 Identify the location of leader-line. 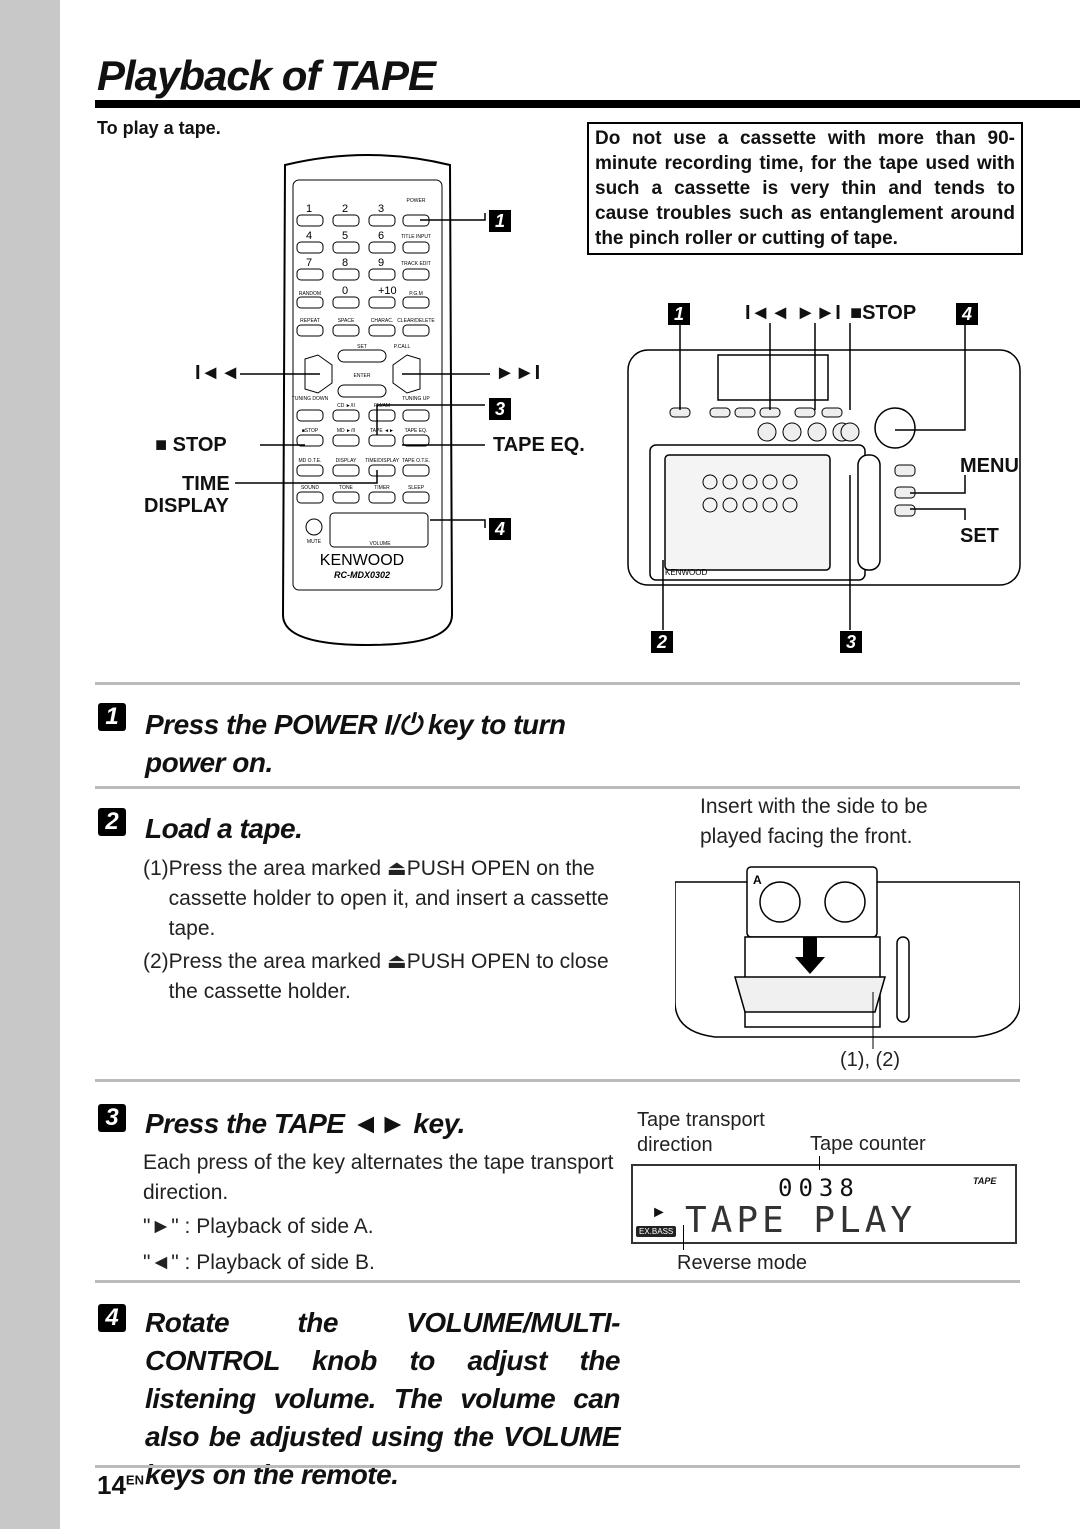
(683, 1237).